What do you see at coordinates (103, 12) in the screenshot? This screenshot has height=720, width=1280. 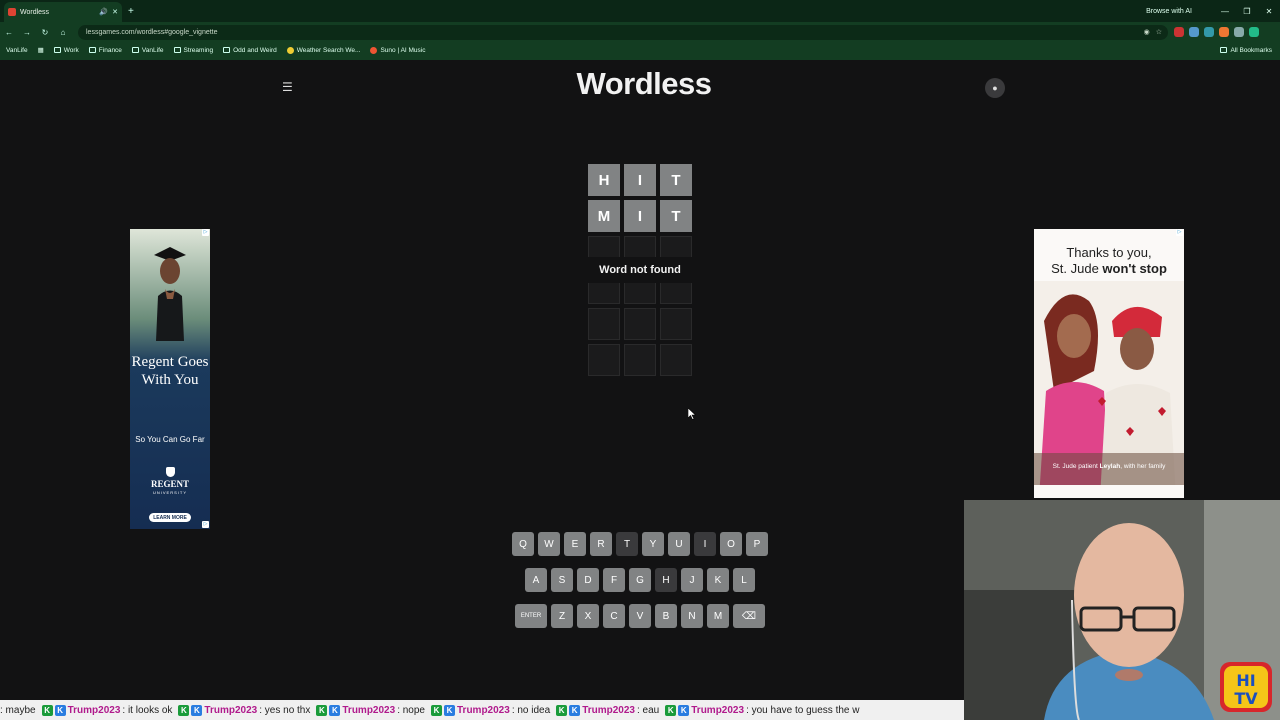 I see `speaker-icon: 🔊` at bounding box center [103, 12].